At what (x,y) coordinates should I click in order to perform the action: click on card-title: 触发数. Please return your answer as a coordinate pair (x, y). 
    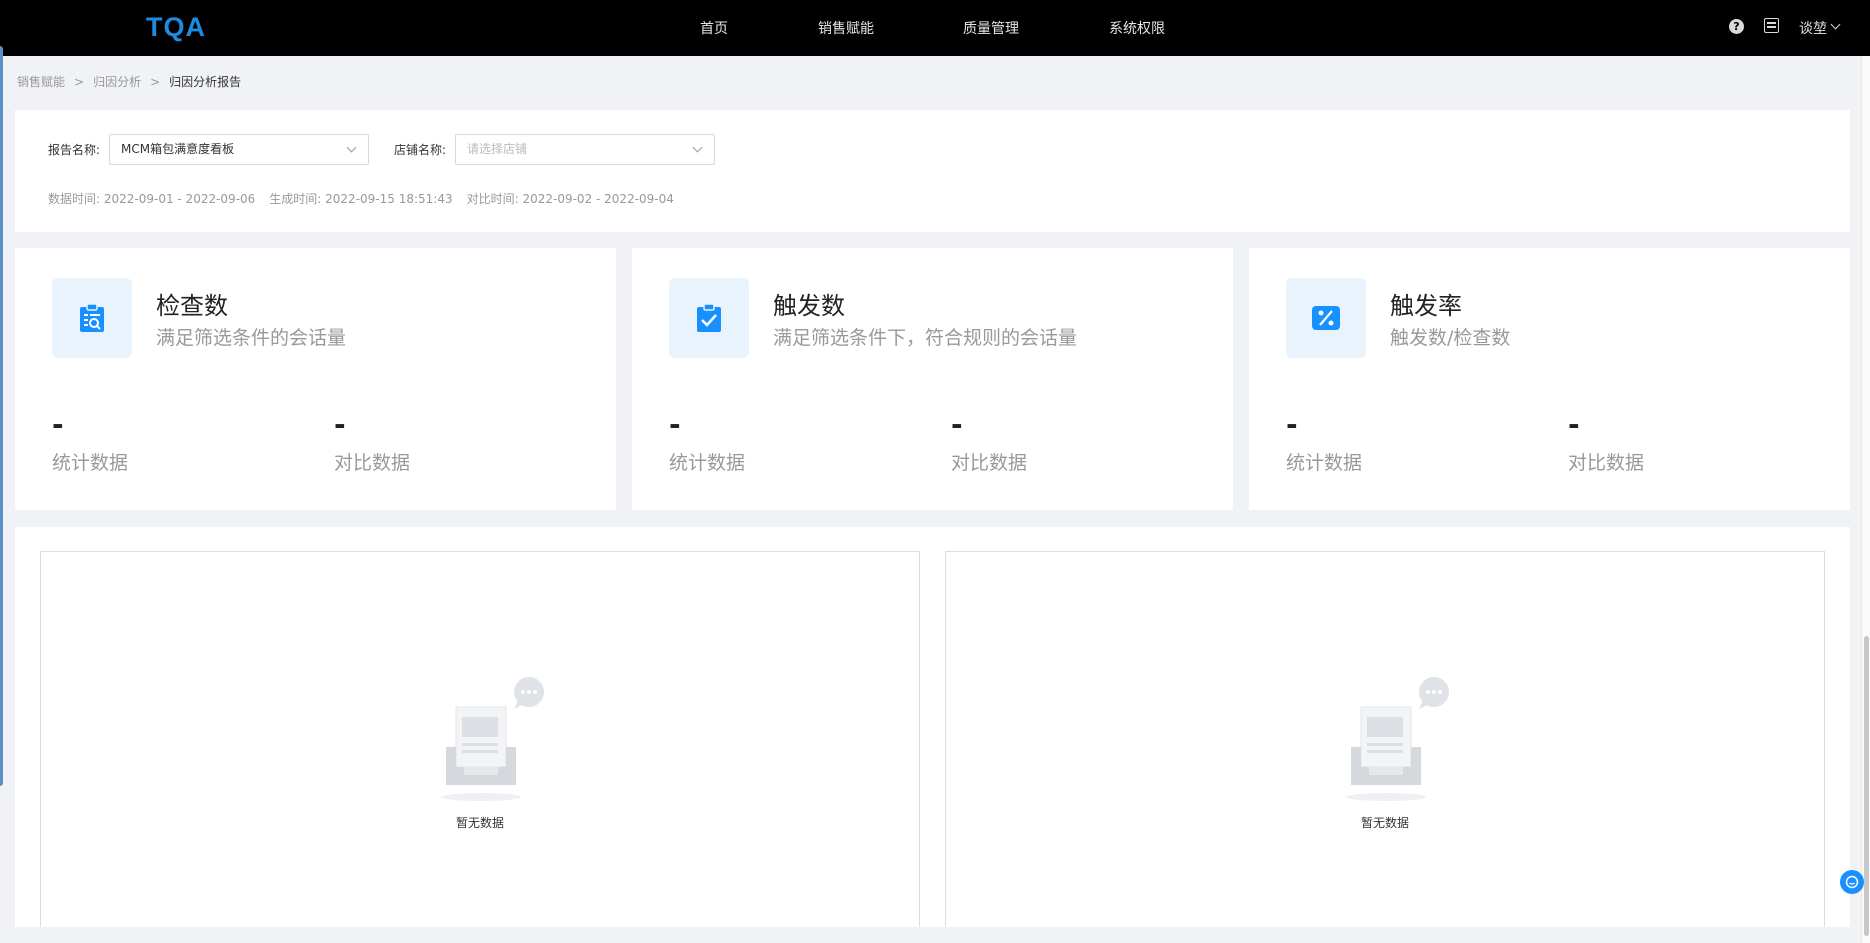
    Looking at the image, I should click on (809, 306).